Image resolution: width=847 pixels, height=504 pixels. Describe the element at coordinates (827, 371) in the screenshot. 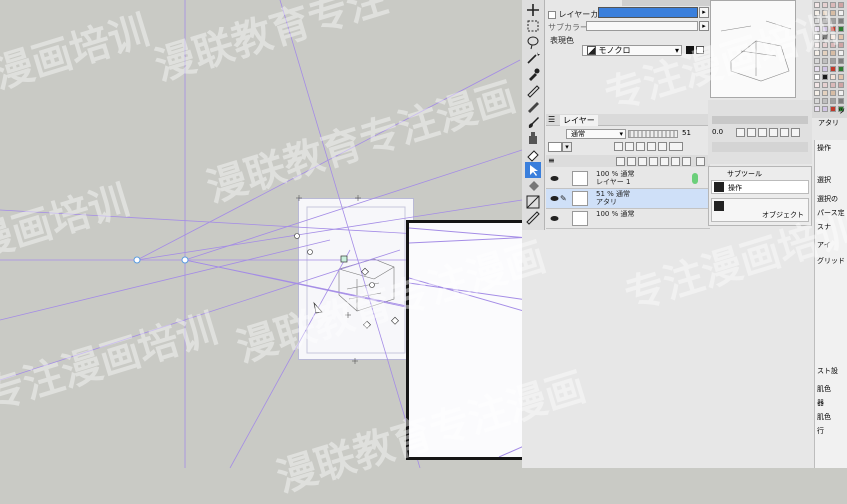

I see `tool-property-text: スト設` at that location.